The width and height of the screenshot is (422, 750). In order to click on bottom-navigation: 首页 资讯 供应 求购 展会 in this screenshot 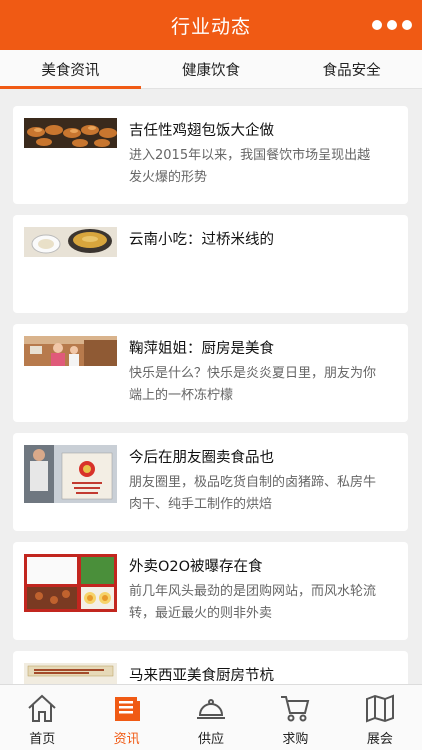, I will do `click(211, 717)`.